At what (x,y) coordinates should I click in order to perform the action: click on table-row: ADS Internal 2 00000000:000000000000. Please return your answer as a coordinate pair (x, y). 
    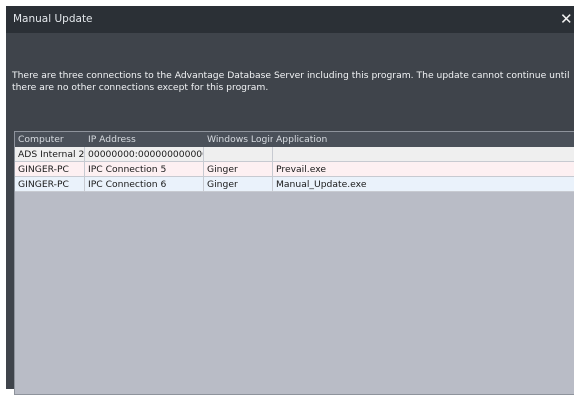
    Looking at the image, I should click on (294, 154).